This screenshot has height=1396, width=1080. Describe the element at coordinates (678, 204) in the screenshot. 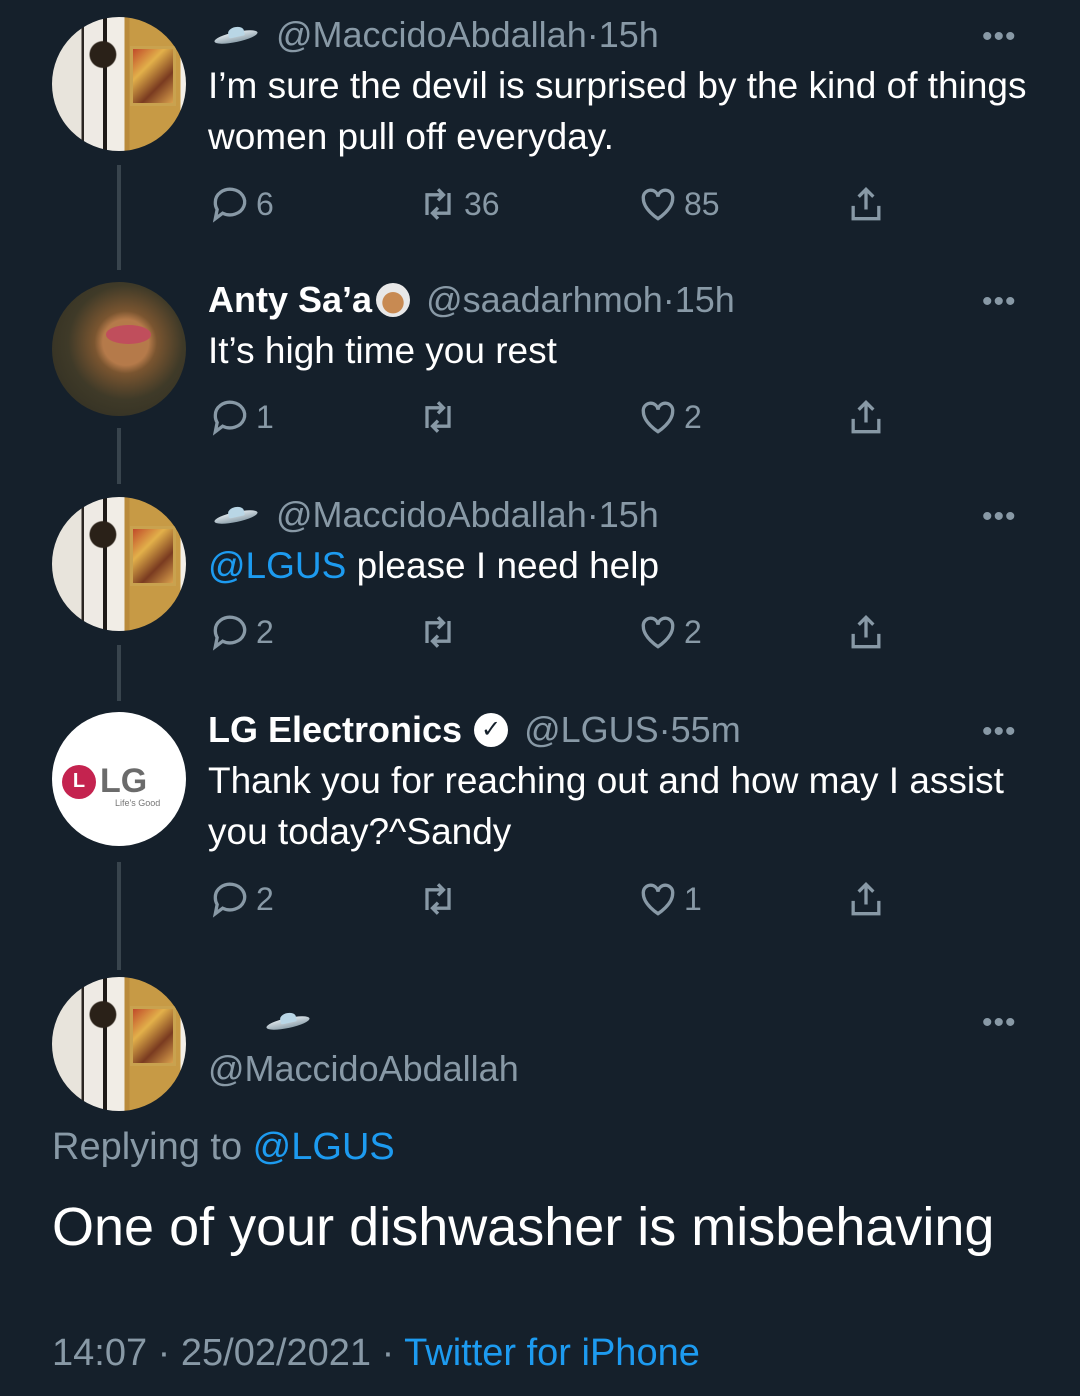

I see `like-button: 85` at that location.